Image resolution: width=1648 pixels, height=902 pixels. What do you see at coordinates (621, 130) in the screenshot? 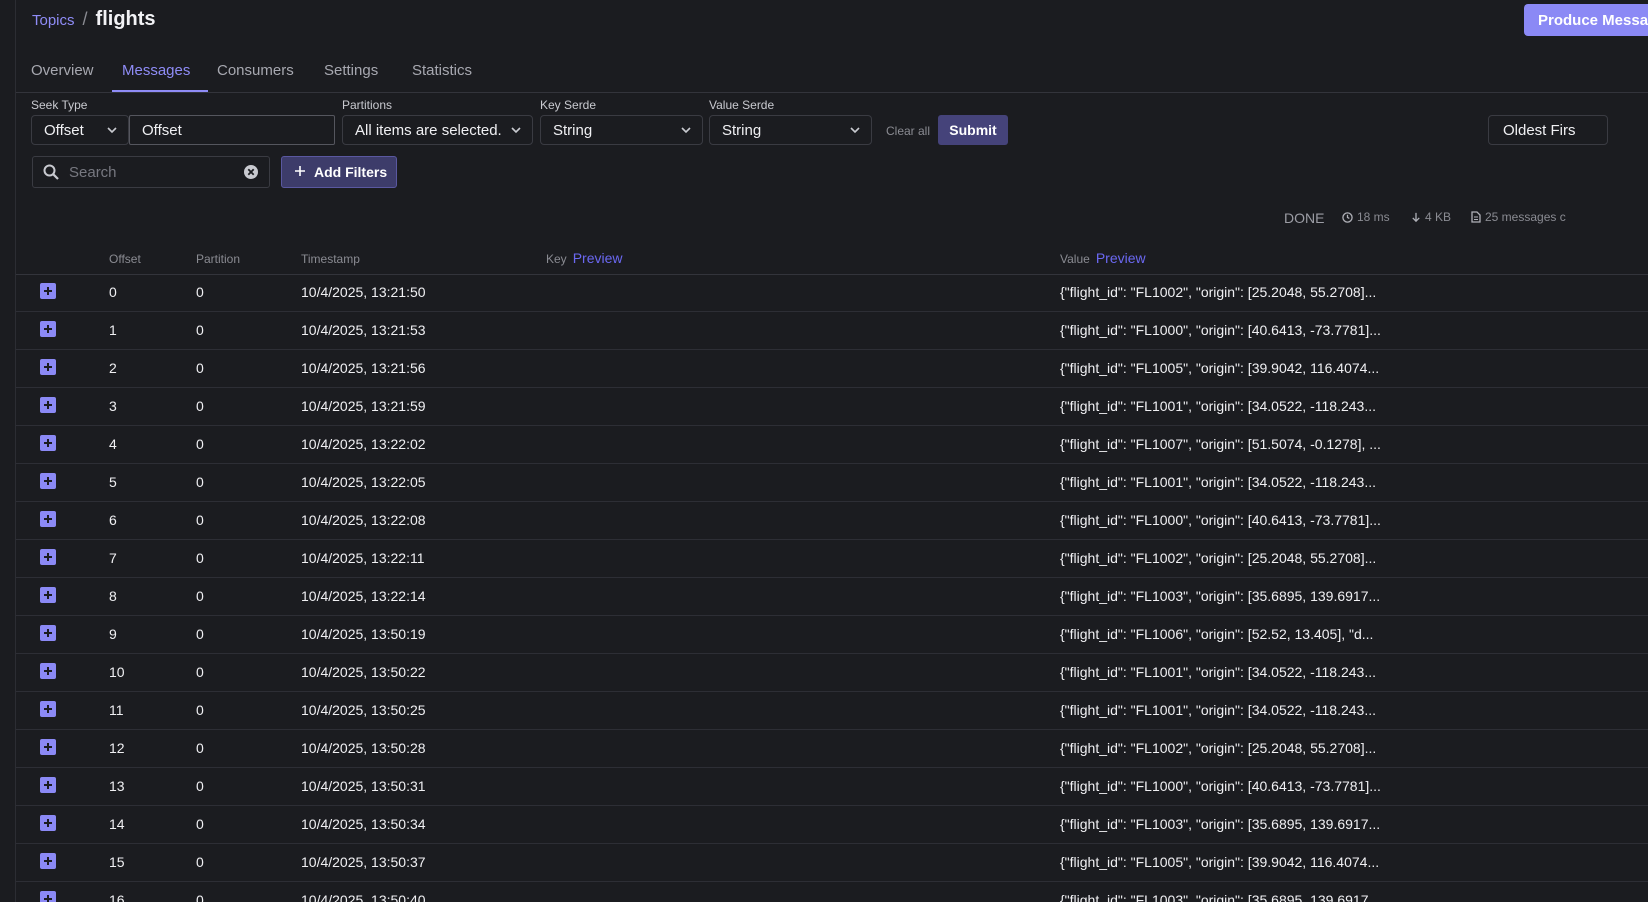
I see `key-serde-select: String` at bounding box center [621, 130].